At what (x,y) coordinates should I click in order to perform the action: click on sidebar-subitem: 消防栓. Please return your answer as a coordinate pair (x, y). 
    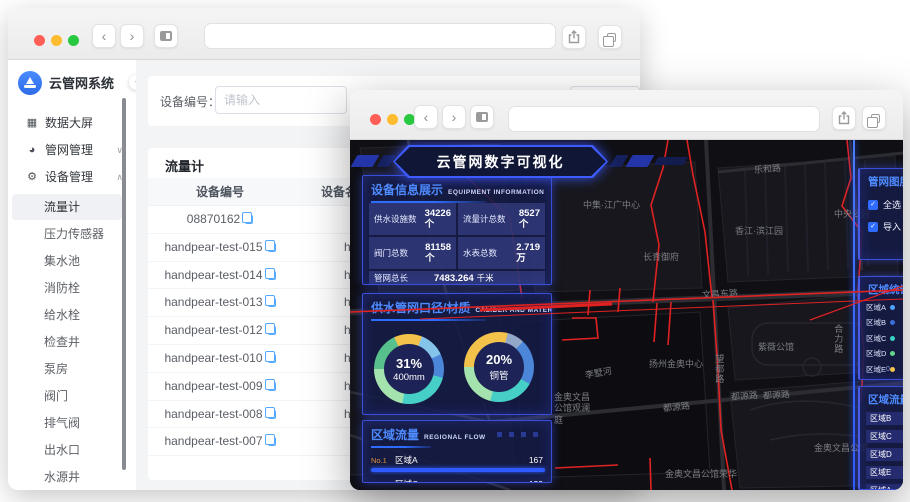
    Looking at the image, I should click on (67, 288).